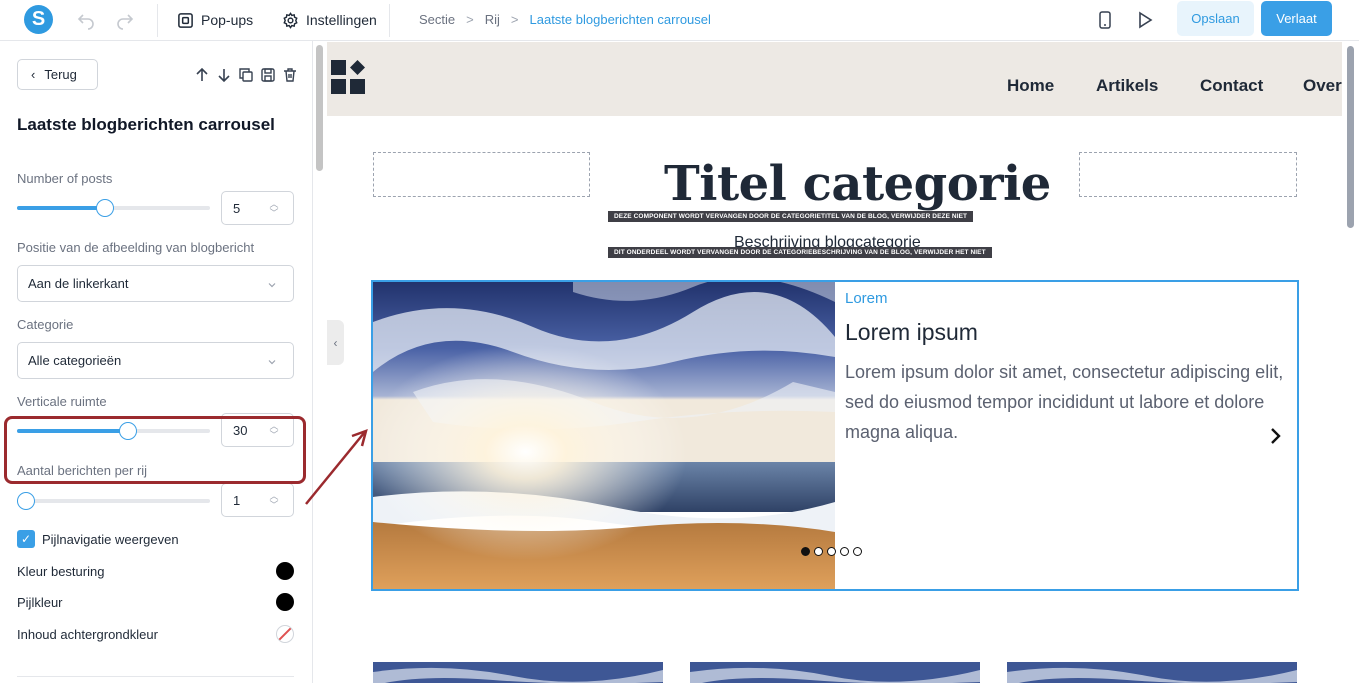  Describe the element at coordinates (1296, 18) in the screenshot. I see `leave-button: Verlaat` at that location.